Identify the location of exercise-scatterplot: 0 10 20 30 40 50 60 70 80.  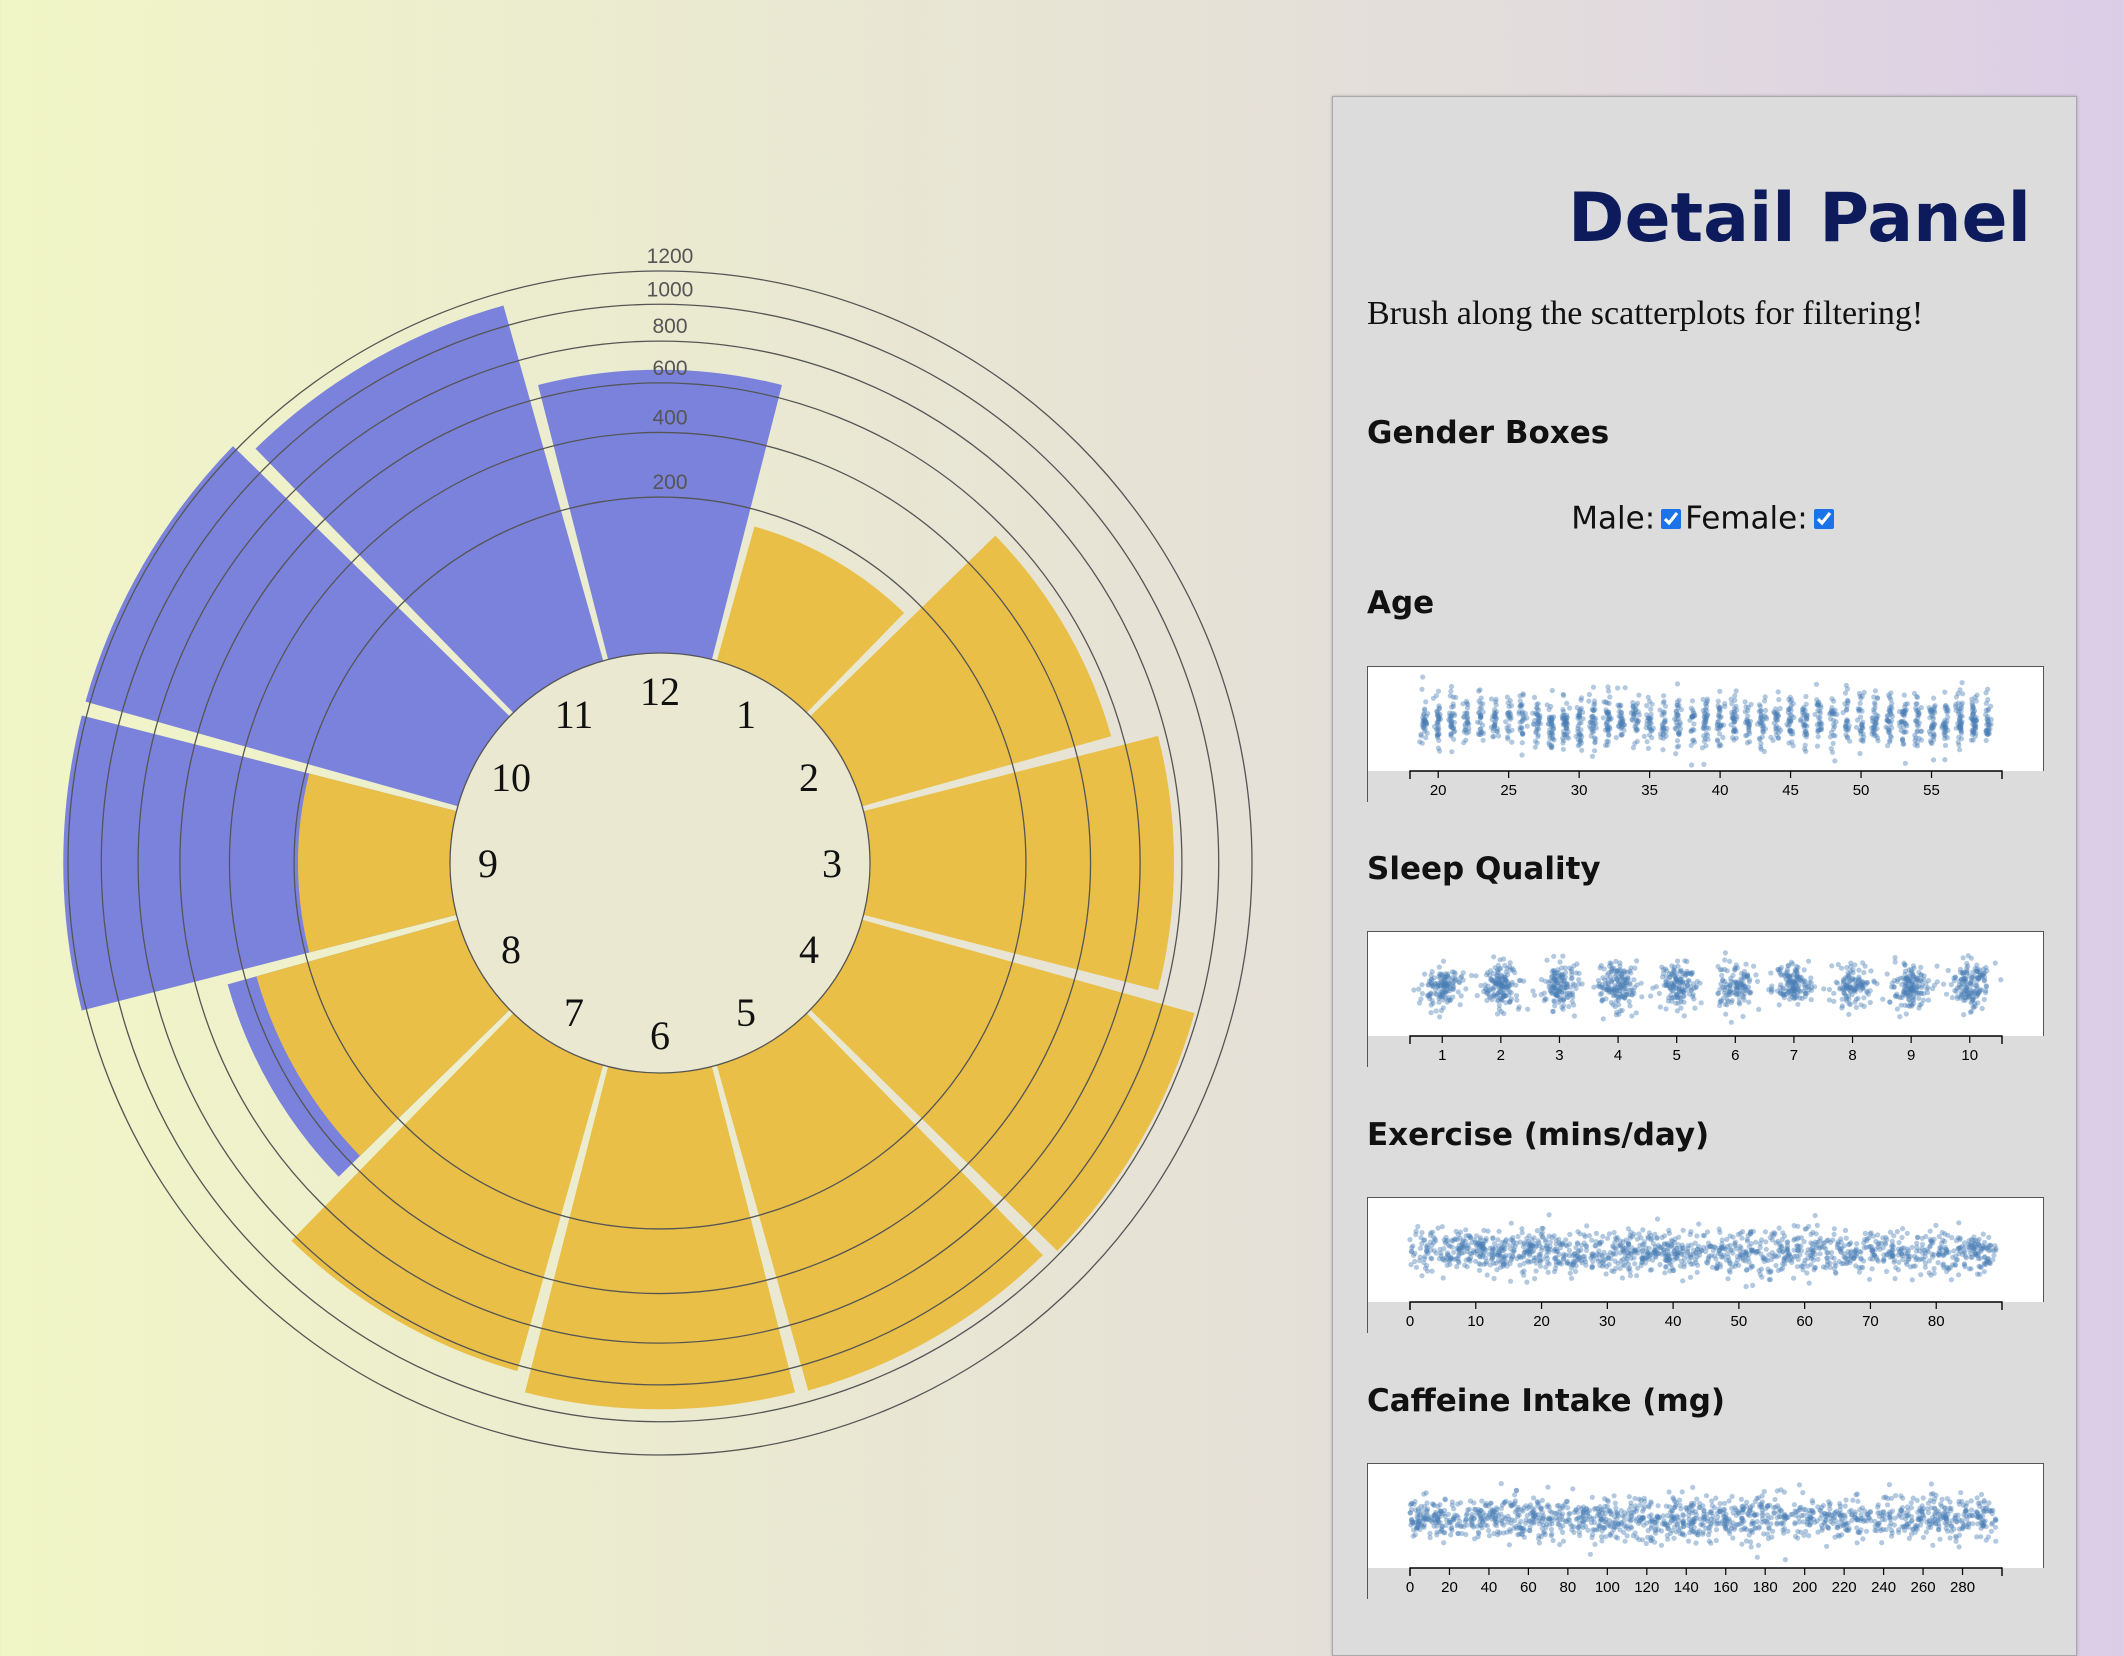
(1705, 1265).